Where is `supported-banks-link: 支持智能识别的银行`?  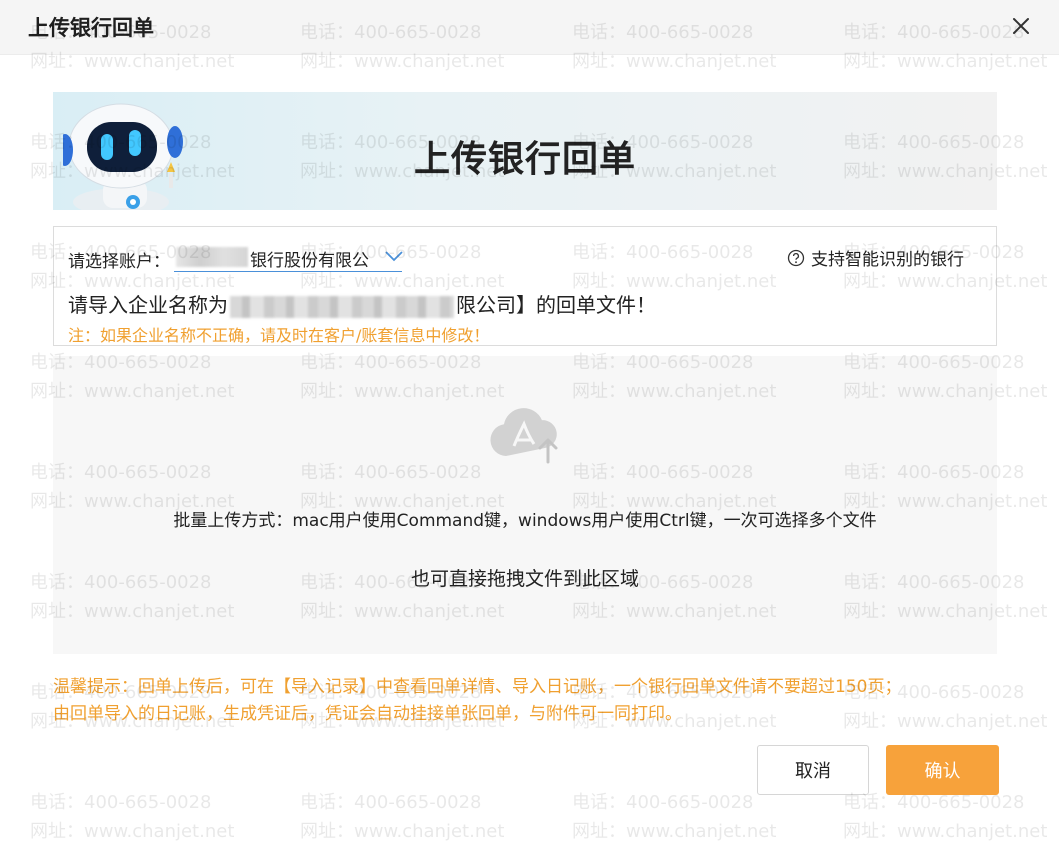 supported-banks-link: 支持智能识别的银行 is located at coordinates (875, 257).